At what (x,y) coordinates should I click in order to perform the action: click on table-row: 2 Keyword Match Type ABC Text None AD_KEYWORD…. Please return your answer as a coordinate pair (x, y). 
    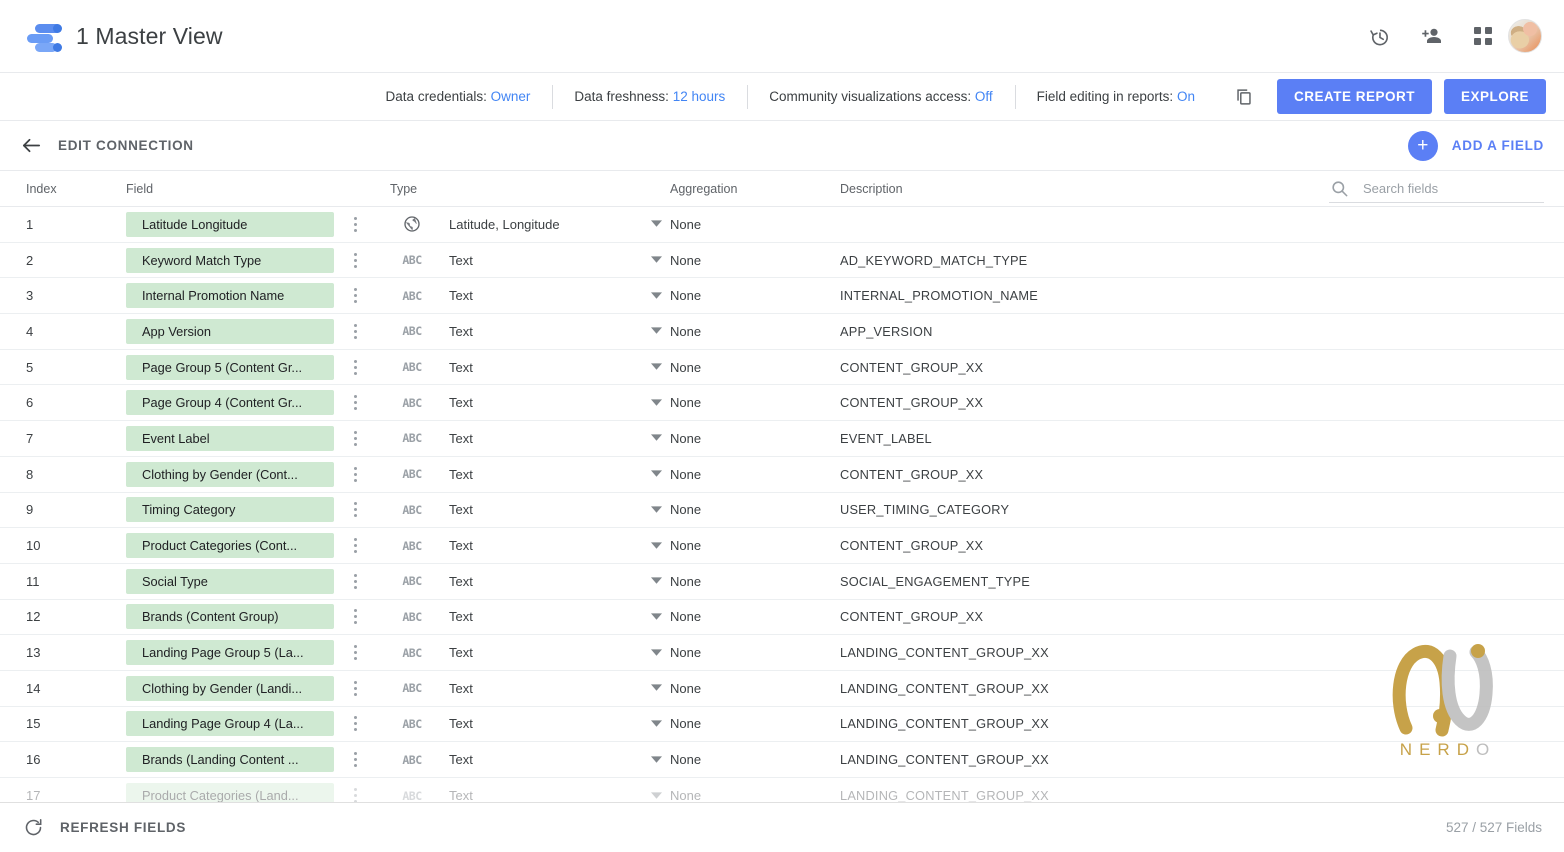
    Looking at the image, I should click on (782, 261).